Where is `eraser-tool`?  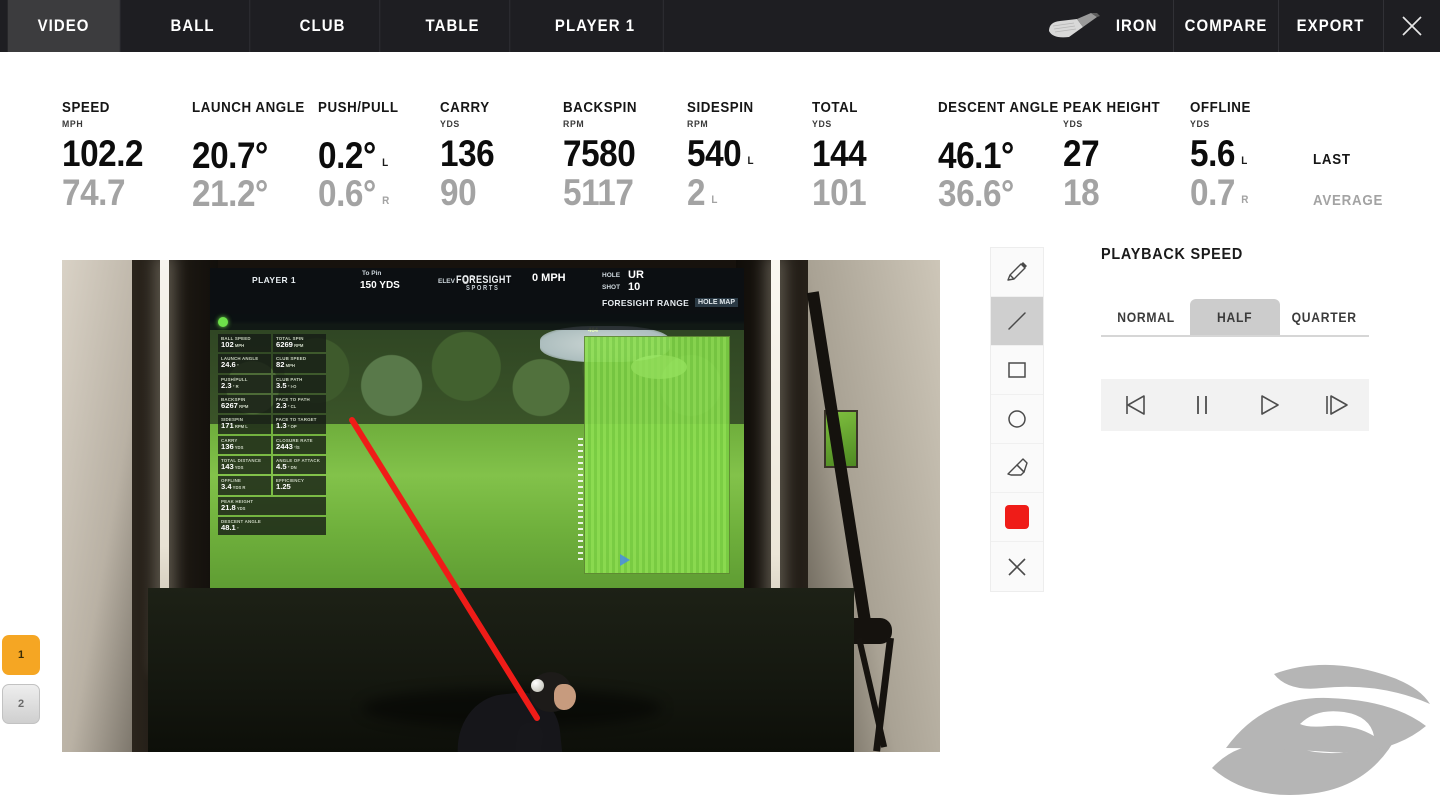 eraser-tool is located at coordinates (1017, 468).